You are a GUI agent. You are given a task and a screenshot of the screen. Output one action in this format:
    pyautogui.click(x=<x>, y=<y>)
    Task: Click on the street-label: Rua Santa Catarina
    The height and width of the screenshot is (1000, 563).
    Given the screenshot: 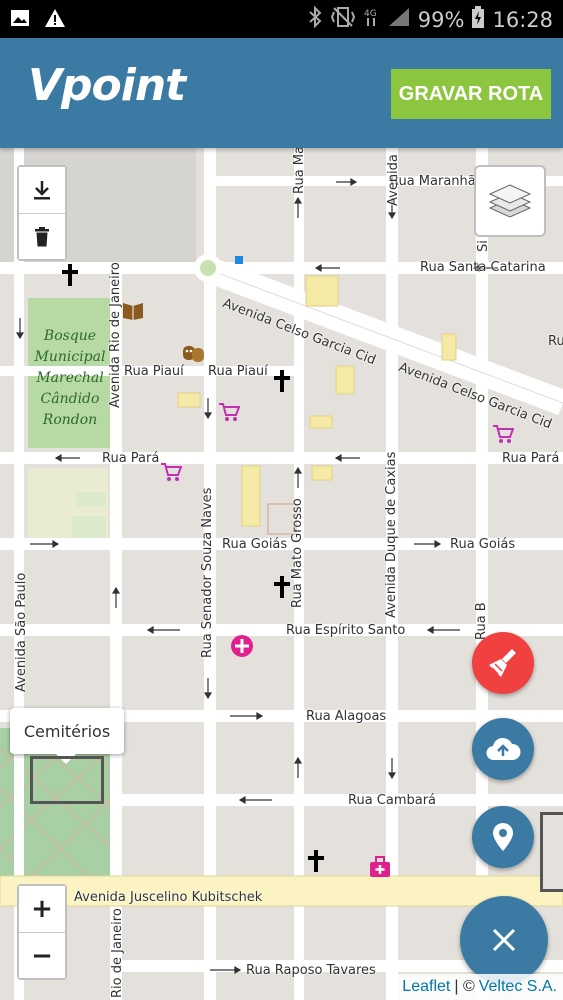 What is the action you would take?
    pyautogui.click(x=483, y=267)
    